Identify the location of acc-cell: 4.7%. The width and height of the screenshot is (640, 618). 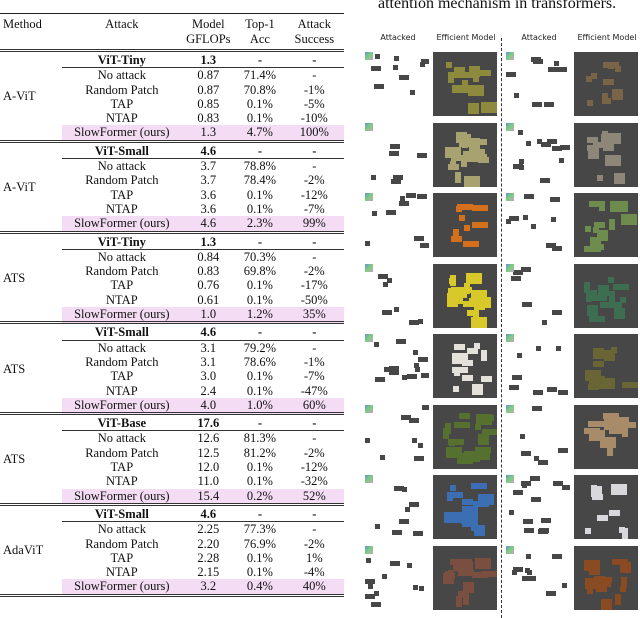
(260, 133).